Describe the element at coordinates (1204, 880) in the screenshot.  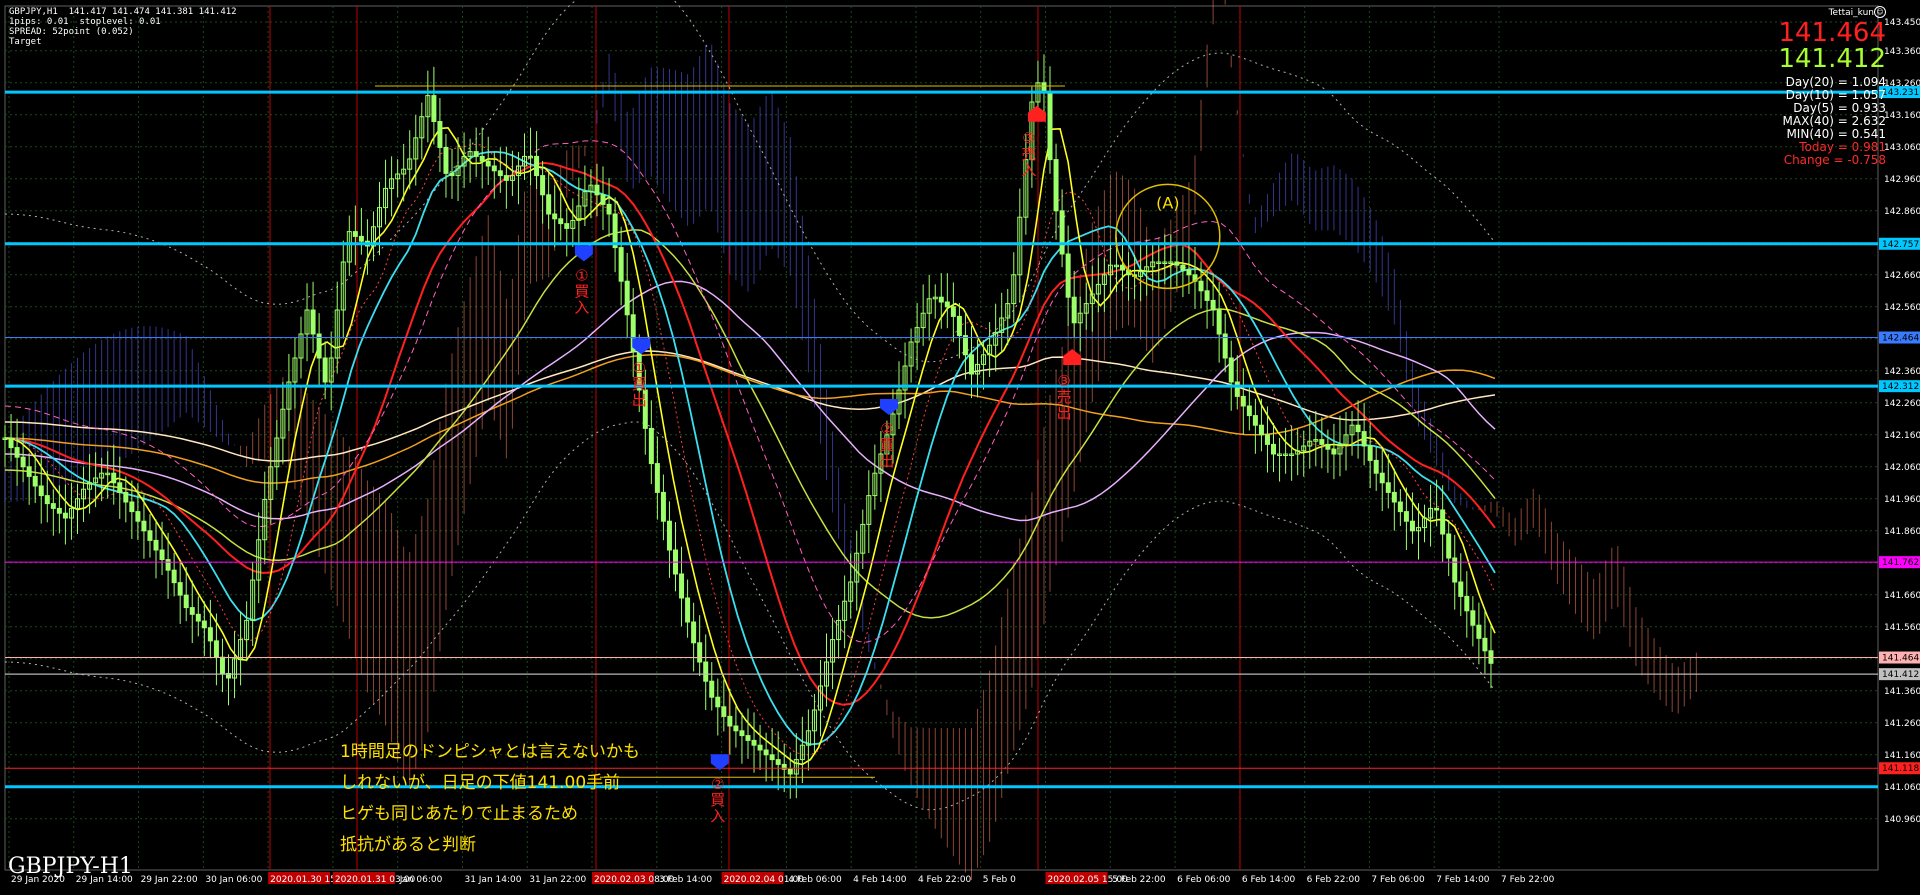
I see `x-tick-label: 6 Feb 06:00` at that location.